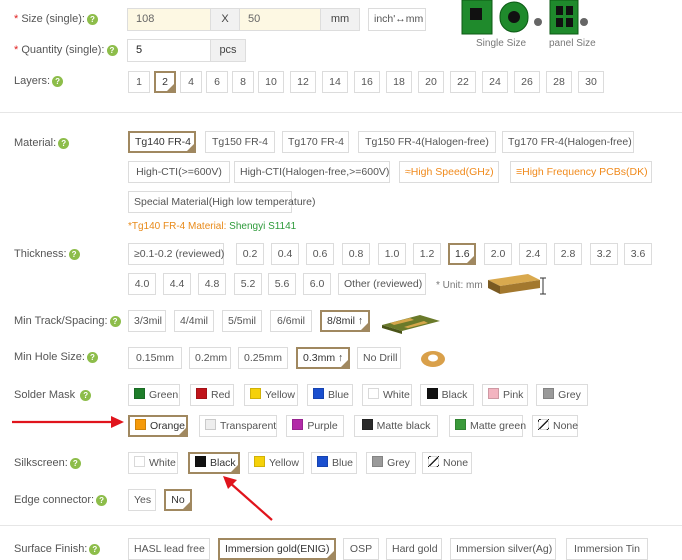 The width and height of the screenshot is (682, 560). I want to click on solder-option-grey: Grey, so click(562, 395).